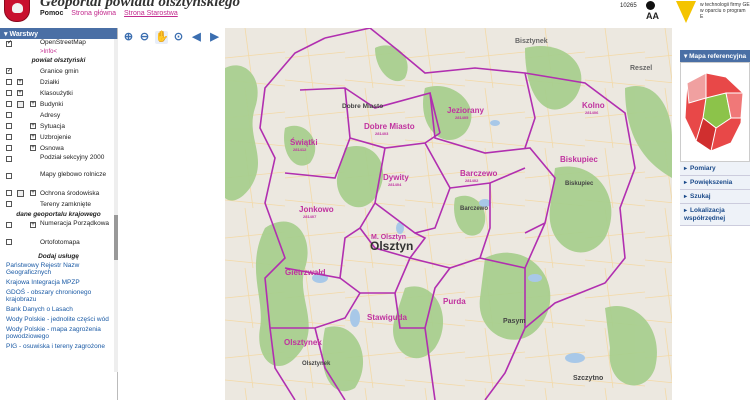  What do you see at coordinates (58, 47) in the screenshot?
I see `layer-openstreetmap: OpenStreetMap >Info<` at bounding box center [58, 47].